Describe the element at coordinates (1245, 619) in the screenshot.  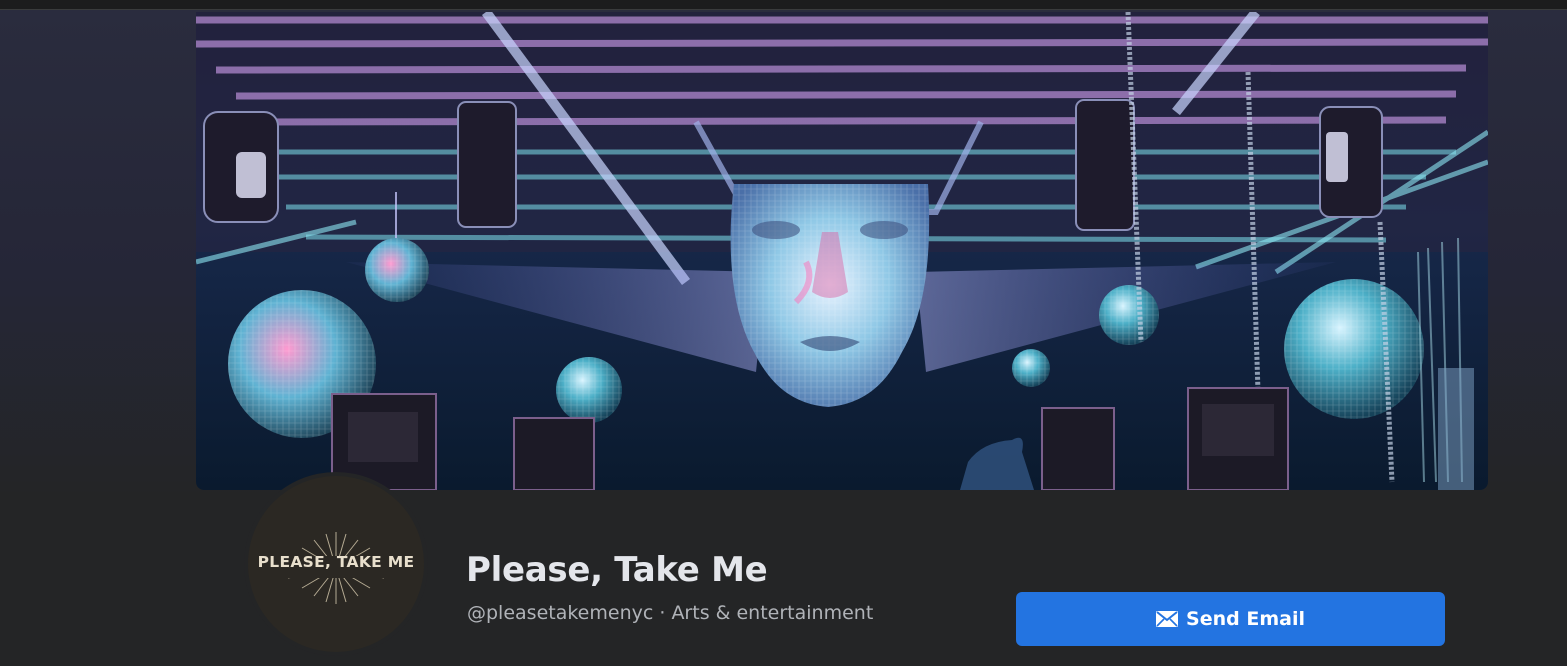
I see `send-email-label: Send Email` at that location.